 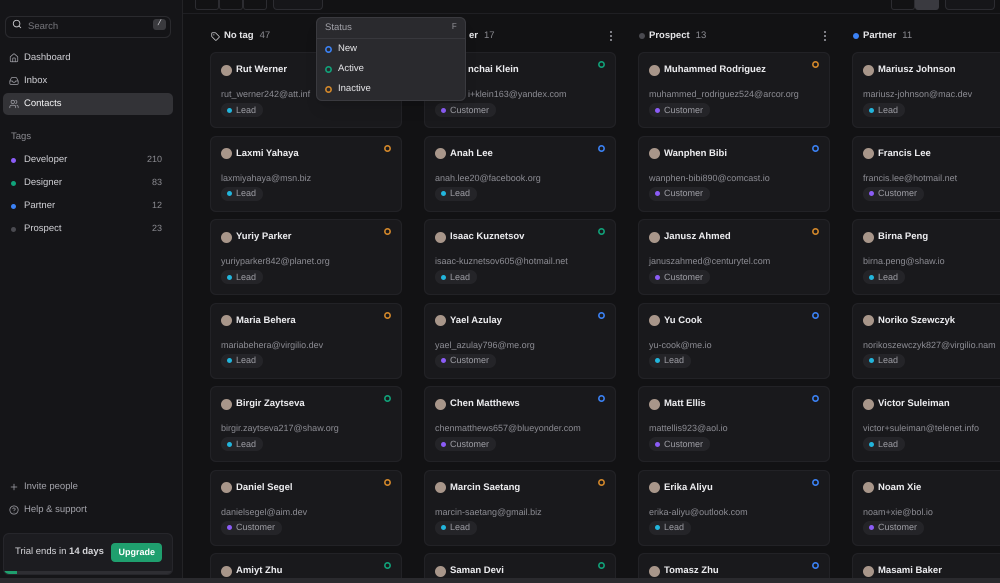 I want to click on contact-card: Janusz Ahmed januszahmed@centurytel.com Customer, so click(x=734, y=257).